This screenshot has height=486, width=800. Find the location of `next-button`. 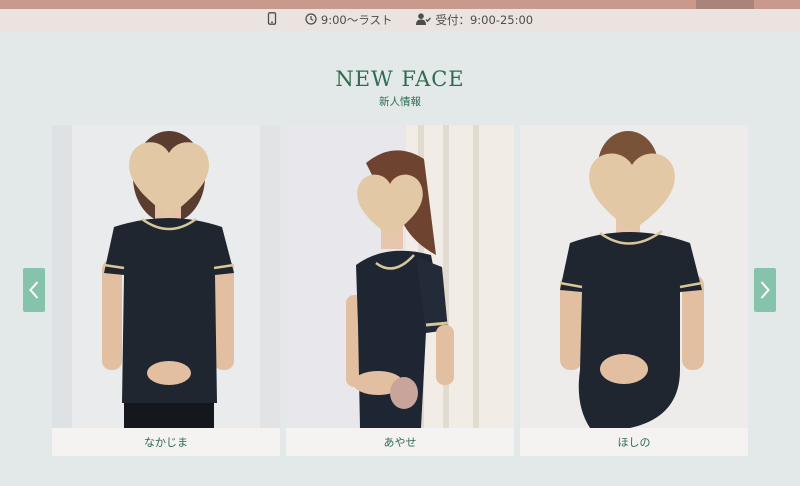

next-button is located at coordinates (765, 290).